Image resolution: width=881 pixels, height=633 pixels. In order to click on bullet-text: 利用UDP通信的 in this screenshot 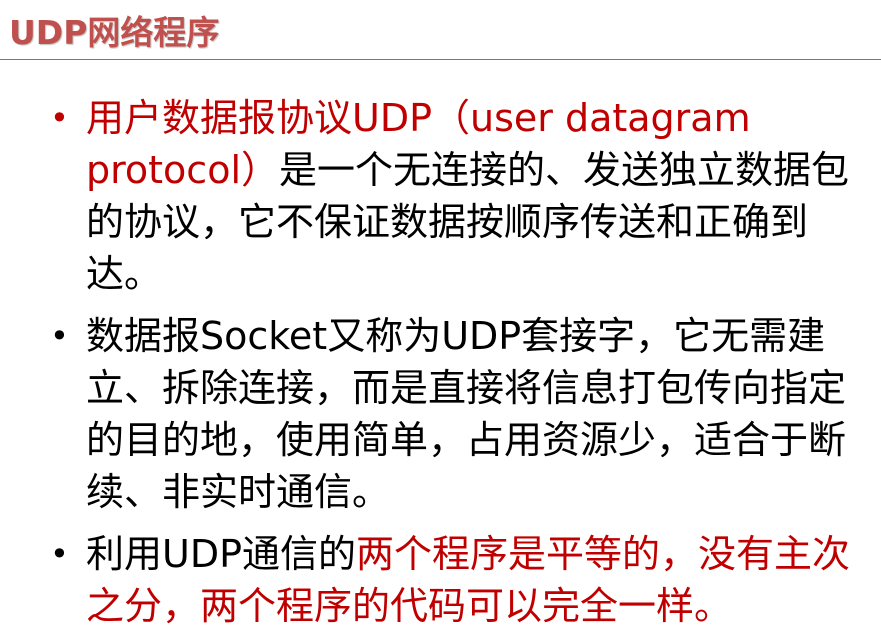, I will do `click(221, 554)`.